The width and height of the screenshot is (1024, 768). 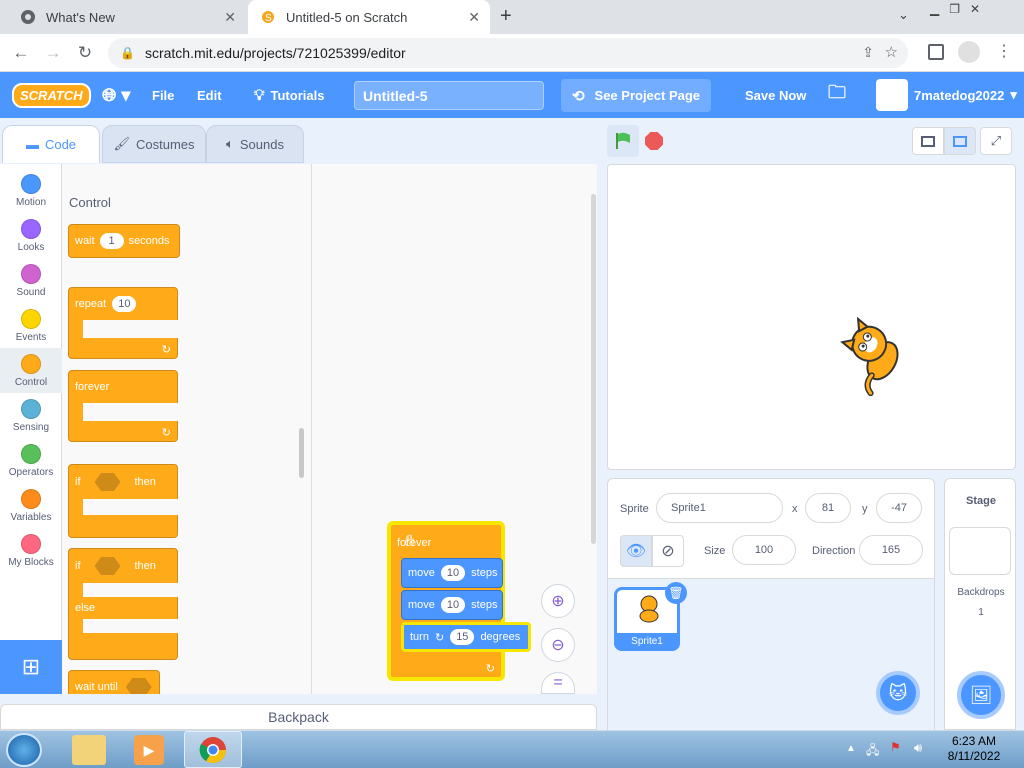 I want to click on sprite-thumbnail: Sprite1 🗑︎, so click(x=650, y=616).